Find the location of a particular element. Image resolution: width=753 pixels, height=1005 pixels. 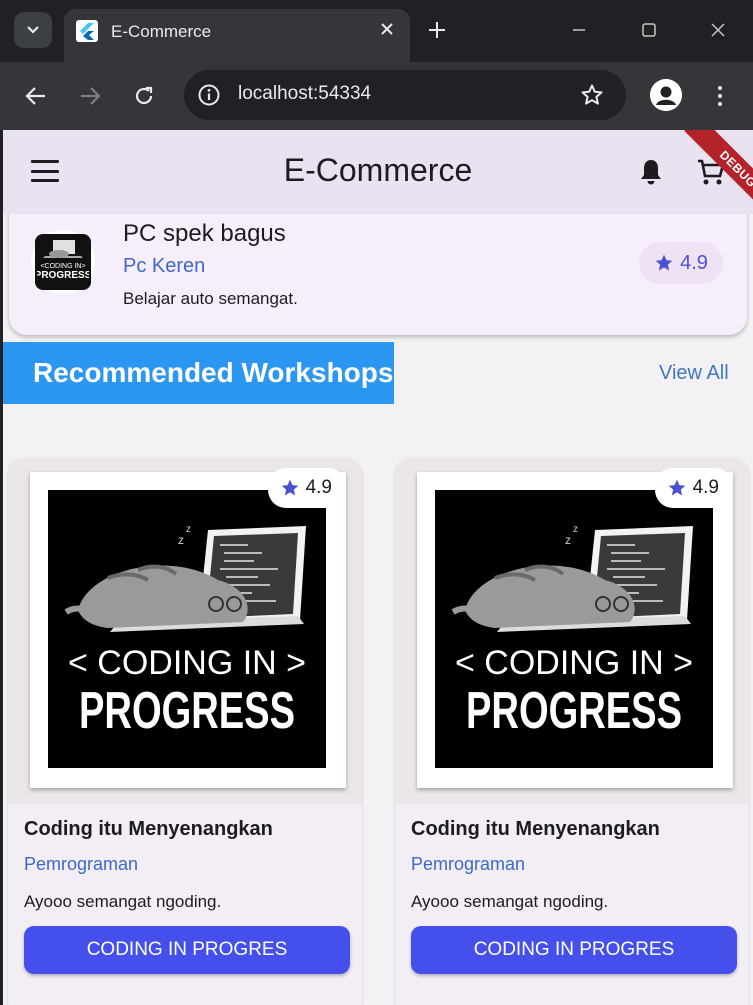

profile-avatar-button is located at coordinates (666, 95).